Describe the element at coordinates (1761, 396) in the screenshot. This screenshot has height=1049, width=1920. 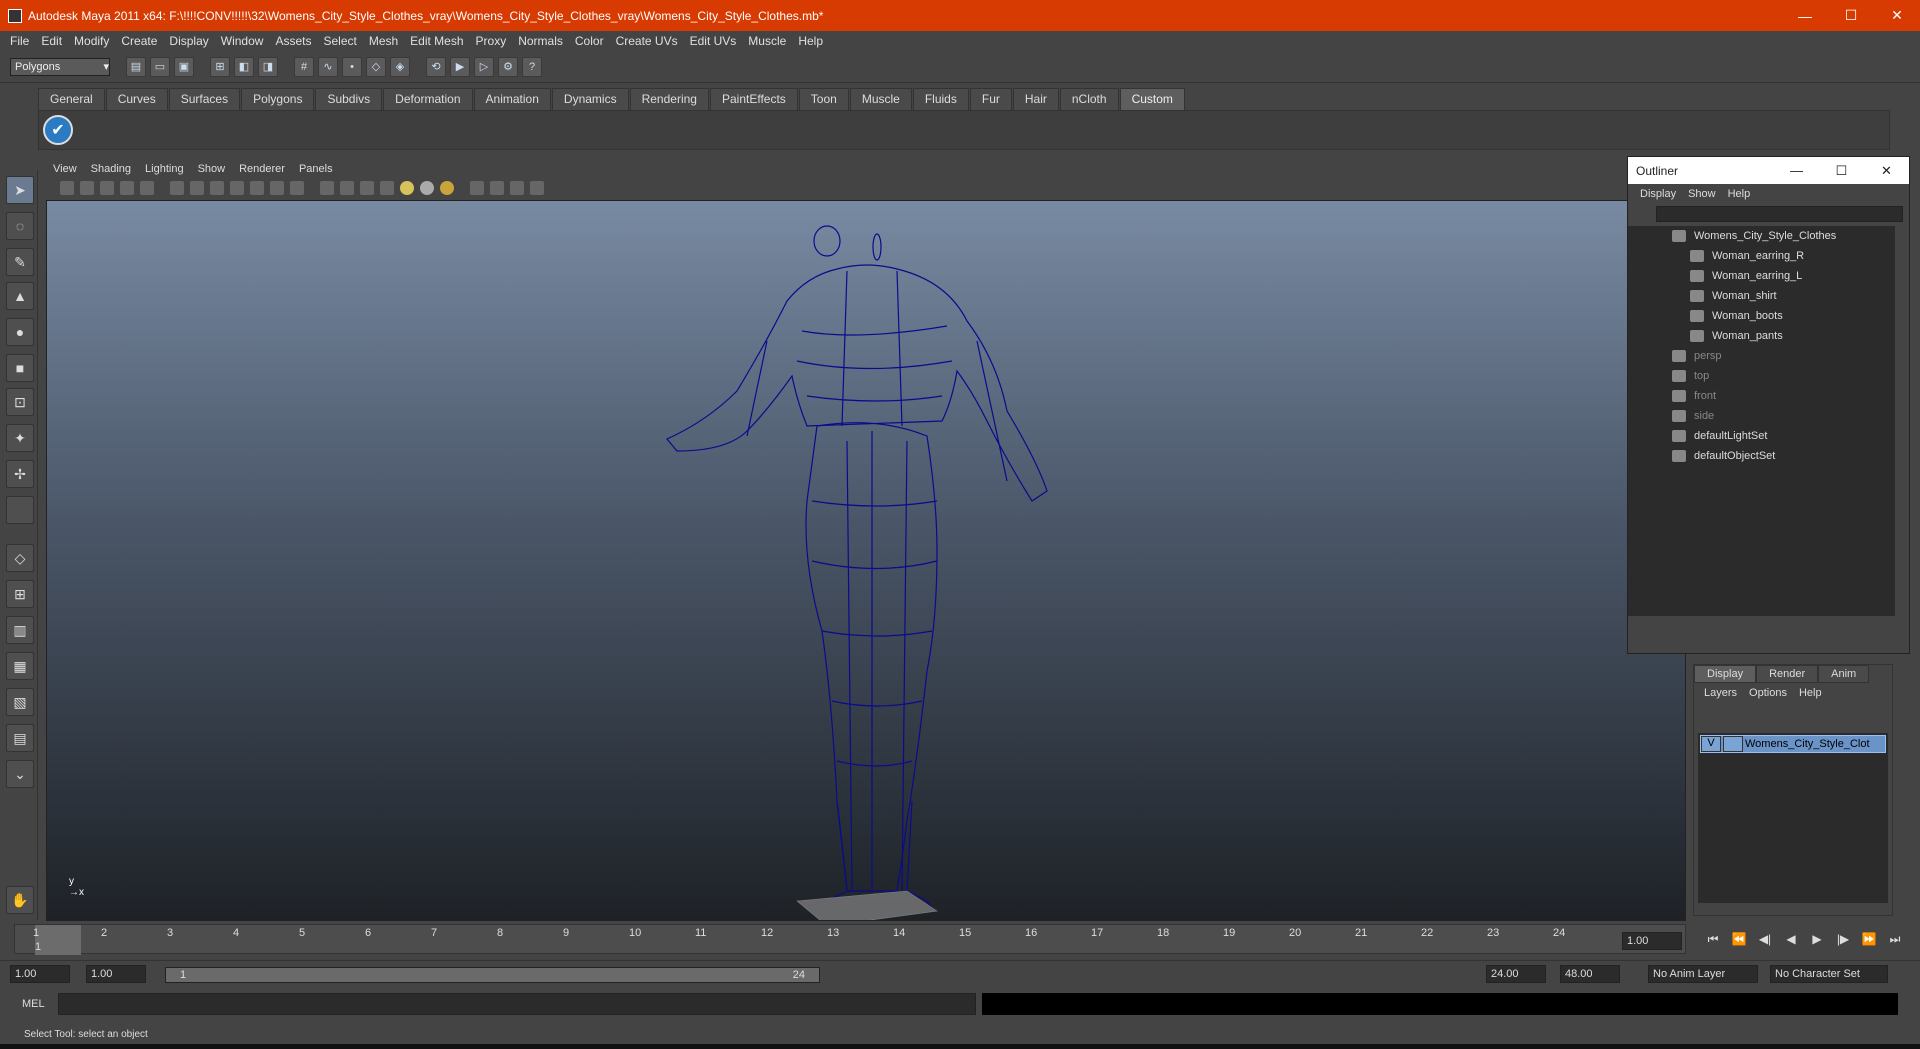
I see `outliner-node: front` at that location.